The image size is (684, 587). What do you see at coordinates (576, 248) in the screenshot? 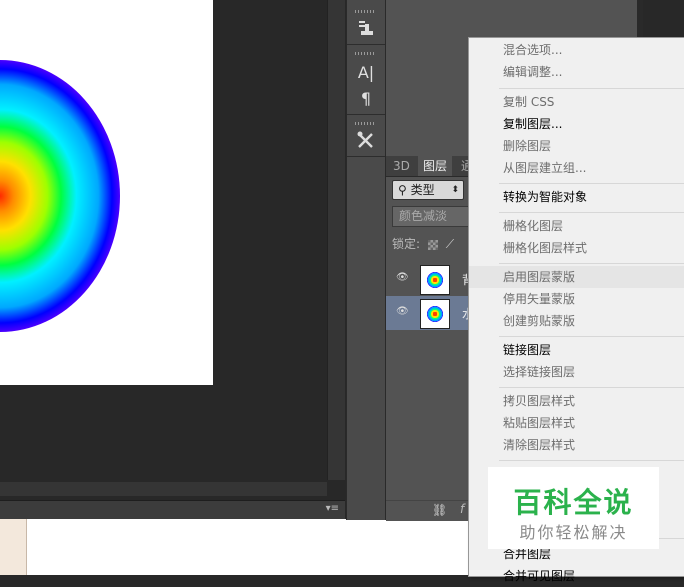
I see `menu-item-rasterize-layer-style: 栅格化图层样式` at bounding box center [576, 248].